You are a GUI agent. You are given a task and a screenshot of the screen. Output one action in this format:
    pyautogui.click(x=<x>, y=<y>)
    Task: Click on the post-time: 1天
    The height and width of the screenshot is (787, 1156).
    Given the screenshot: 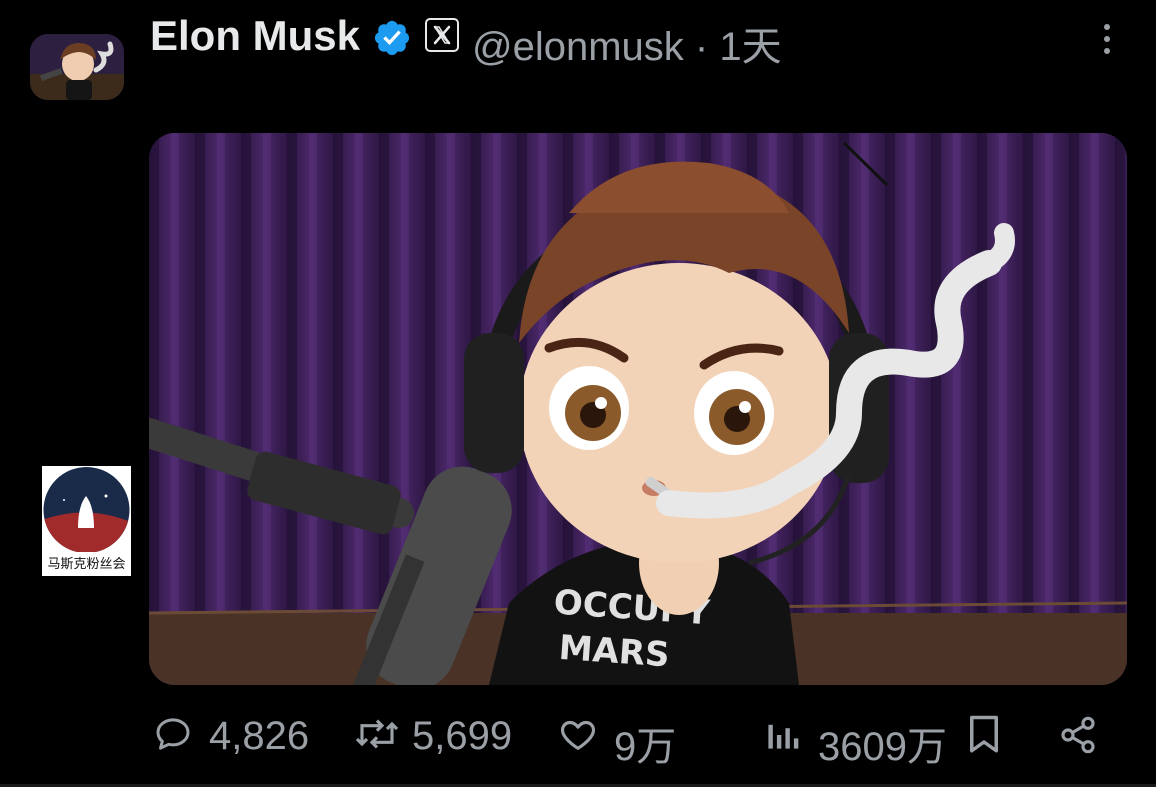 What is the action you would take?
    pyautogui.click(x=750, y=47)
    